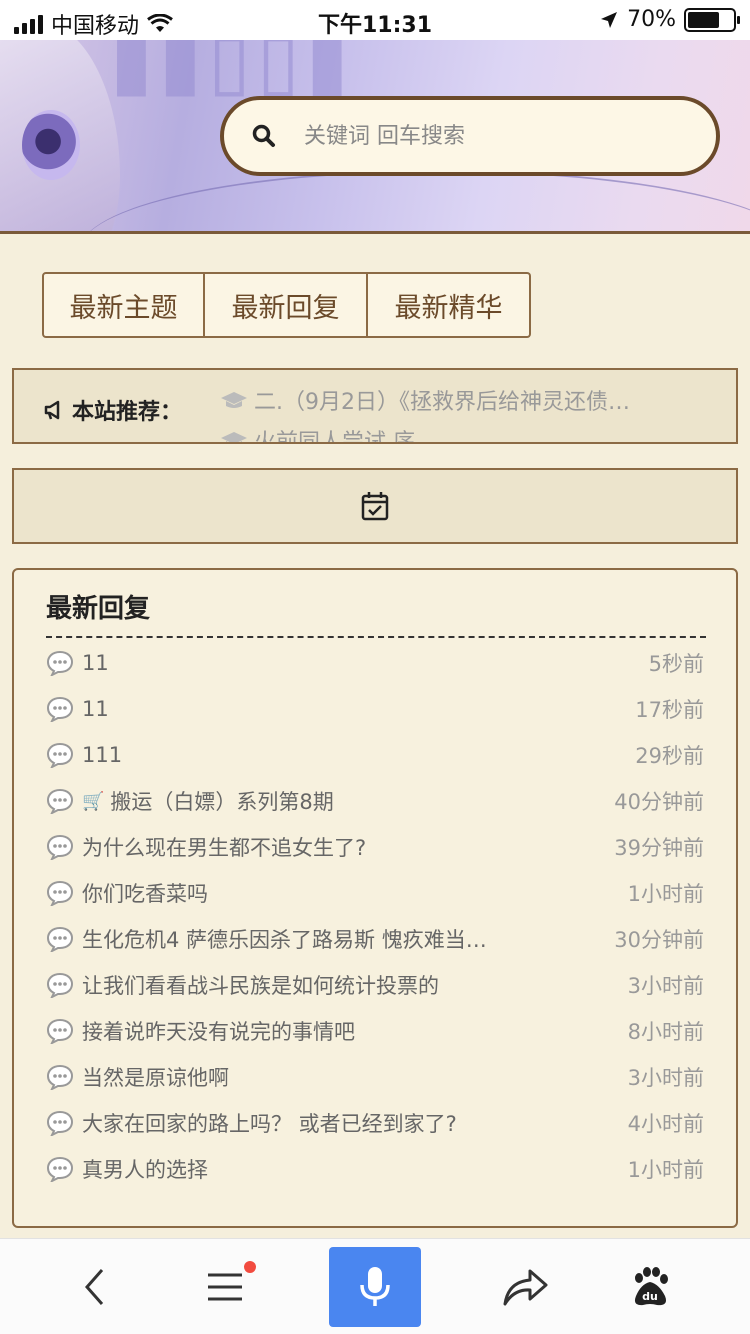 This screenshot has height=1334, width=750. What do you see at coordinates (224, 848) in the screenshot?
I see `reply-title: 为什么现在男生都不追女生了?` at bounding box center [224, 848].